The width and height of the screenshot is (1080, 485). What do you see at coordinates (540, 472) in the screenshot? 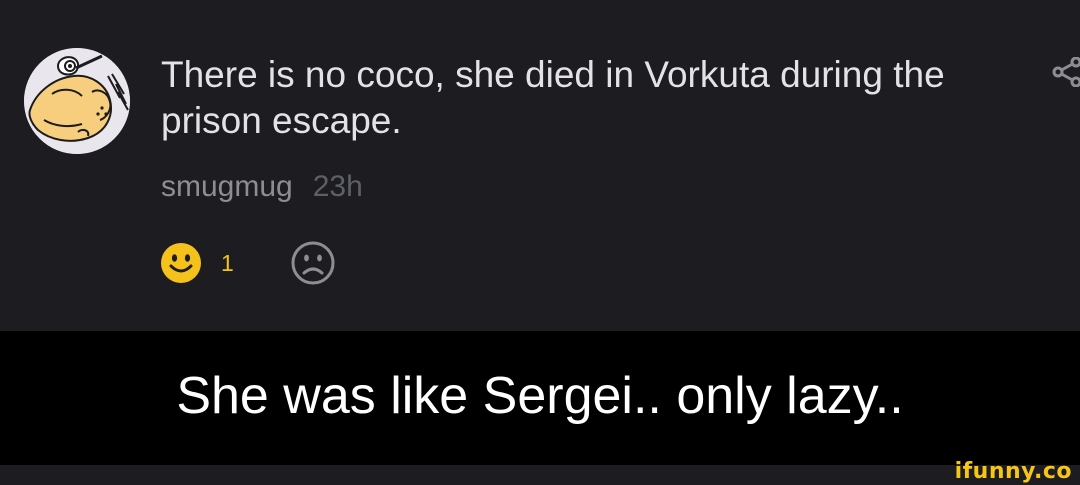
I see `footer-bar: ifunny.co` at bounding box center [540, 472].